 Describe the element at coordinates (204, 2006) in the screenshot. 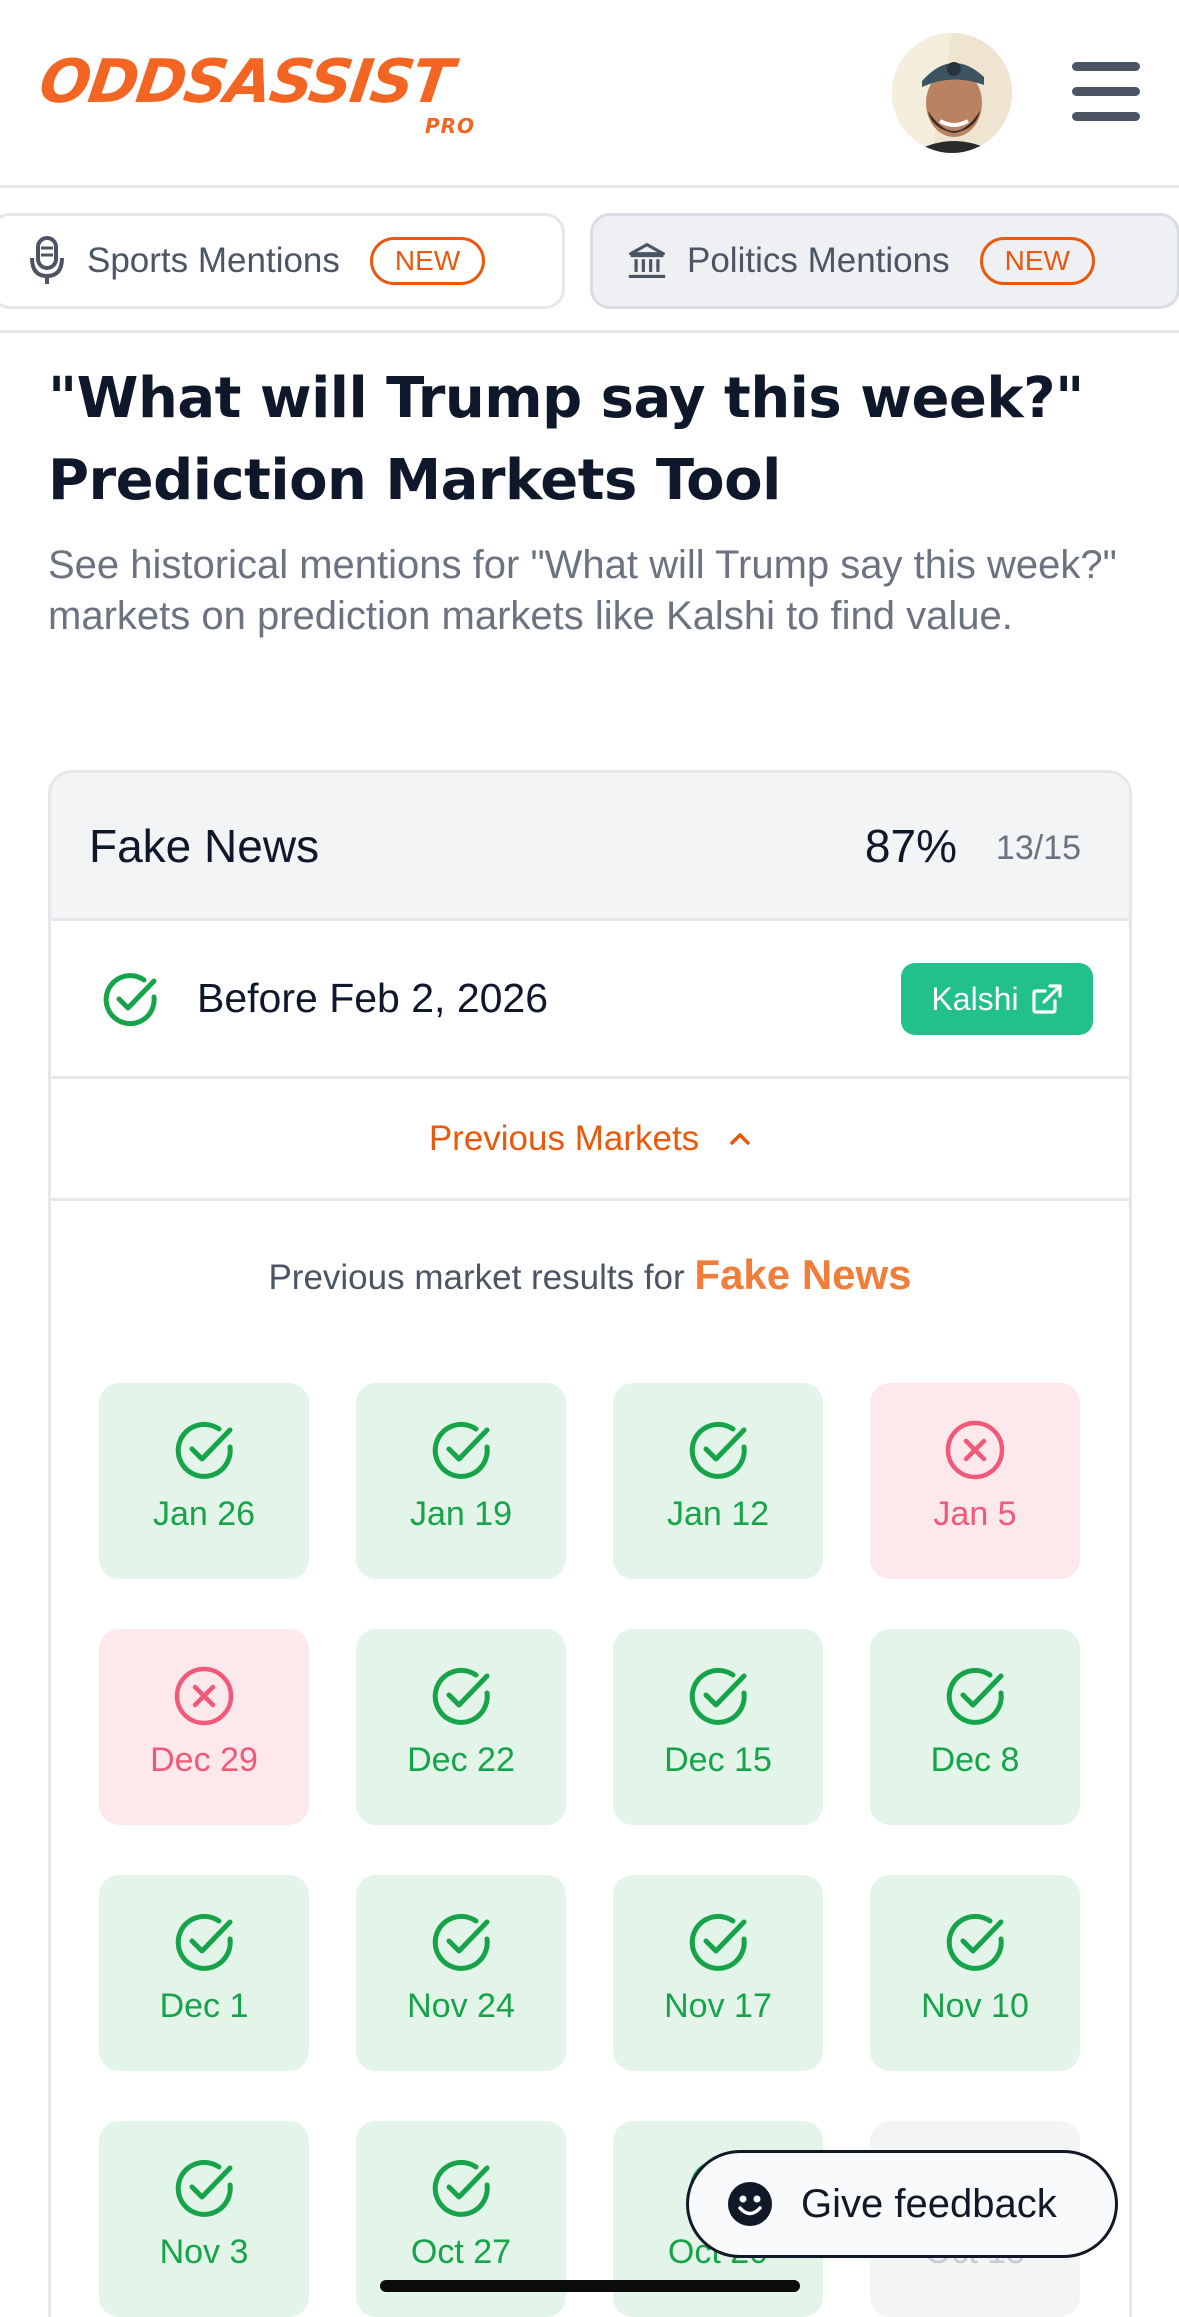

I see `result-date: Dec 1` at that location.